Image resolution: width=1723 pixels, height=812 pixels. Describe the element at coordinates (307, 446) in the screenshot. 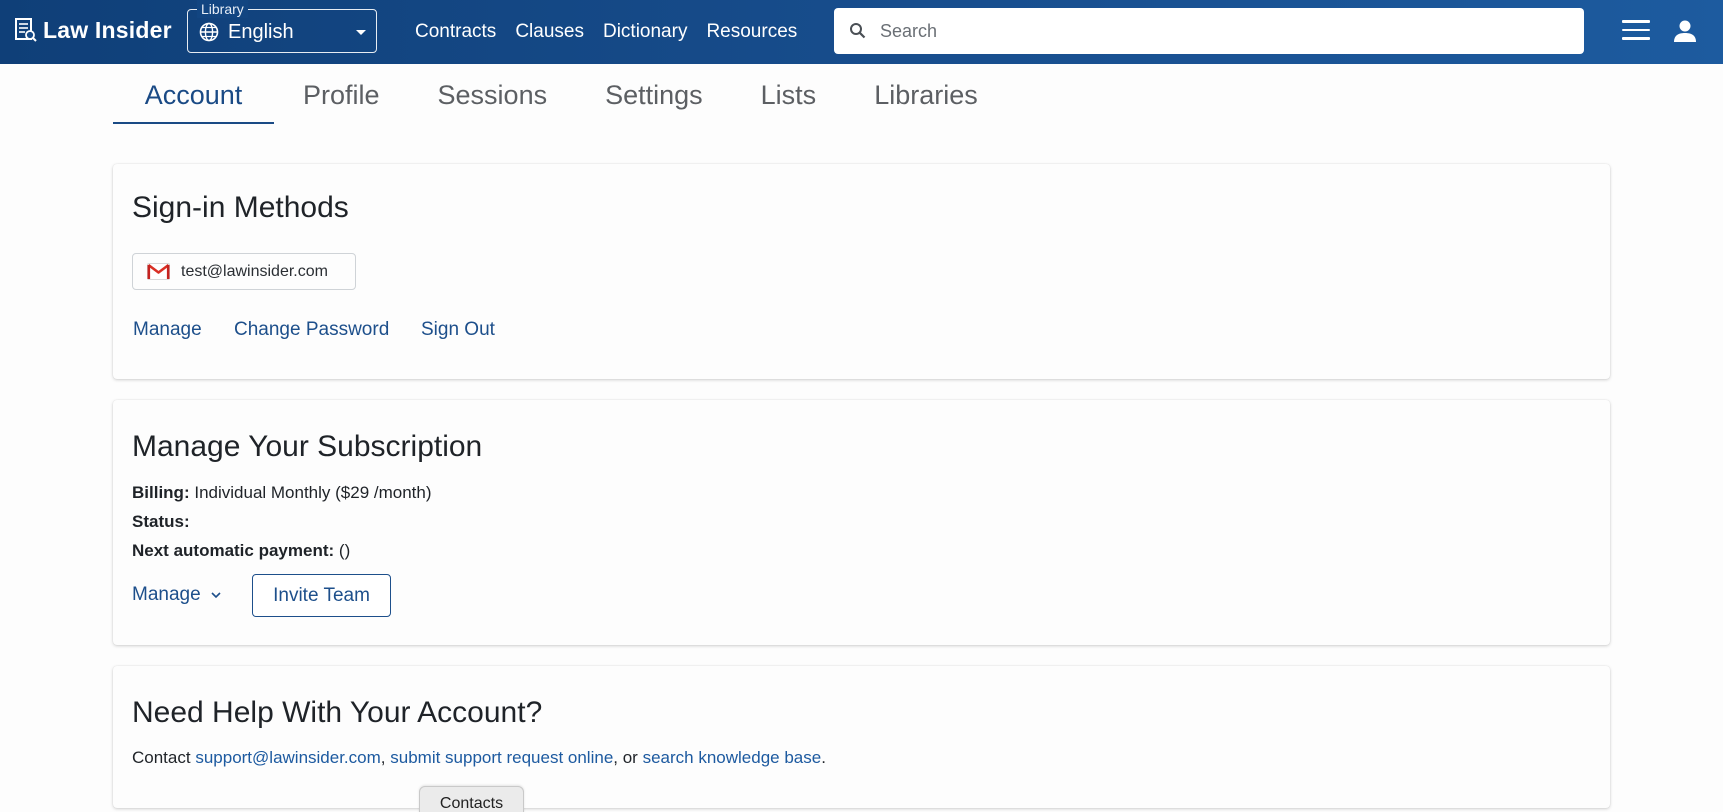

I see `subscription-title: Manage Your Subscription` at that location.